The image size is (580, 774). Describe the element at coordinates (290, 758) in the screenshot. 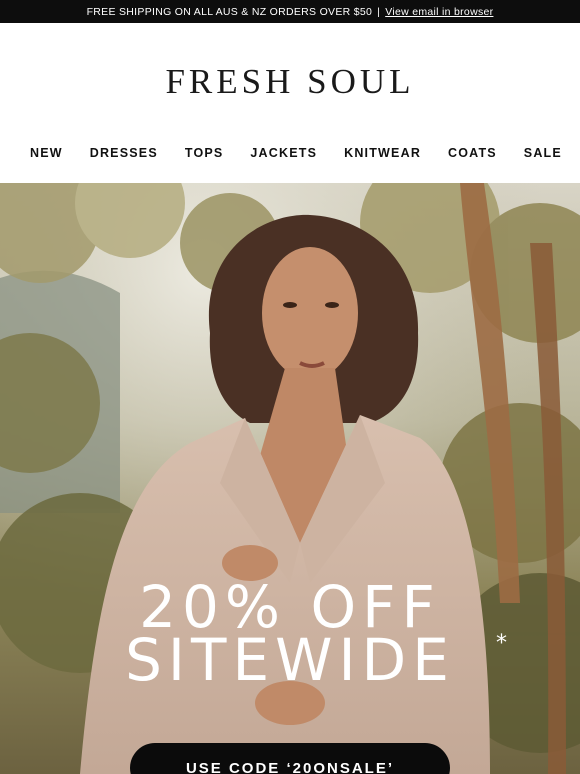

I see `promo-code-button: USE CODE ‘20ONSALE’` at that location.